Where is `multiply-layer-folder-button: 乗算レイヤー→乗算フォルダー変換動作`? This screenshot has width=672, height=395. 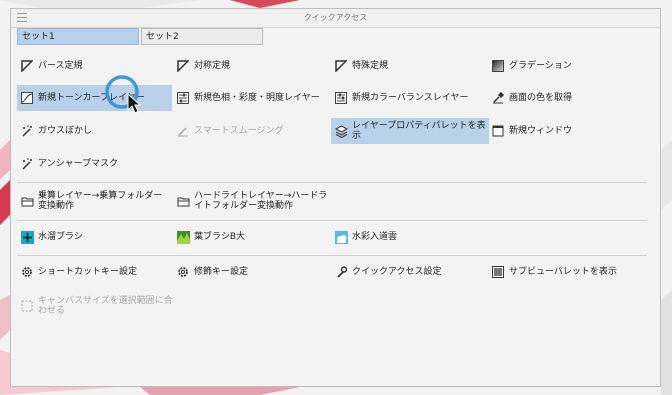
multiply-layer-folder-button: 乗算レイヤー→乗算フォルダー変換動作 is located at coordinates (94, 201).